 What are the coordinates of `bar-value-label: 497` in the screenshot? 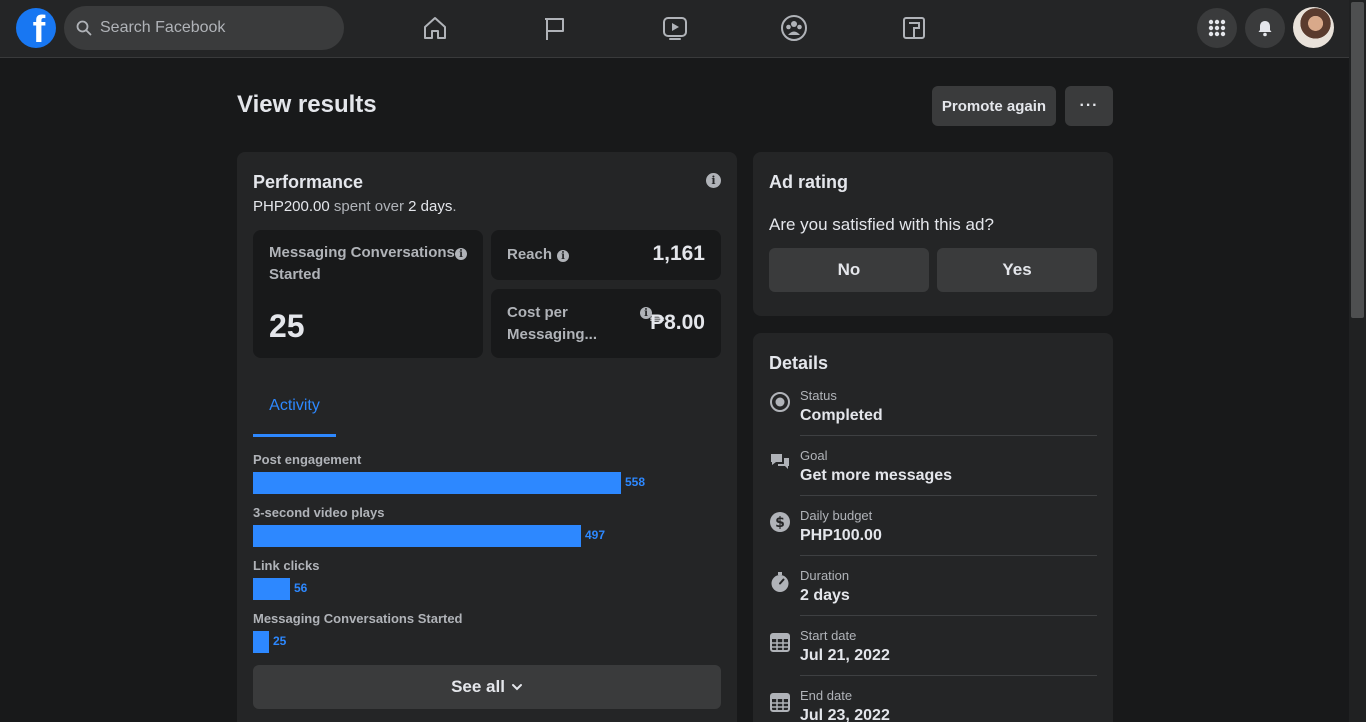 It's located at (595, 535).